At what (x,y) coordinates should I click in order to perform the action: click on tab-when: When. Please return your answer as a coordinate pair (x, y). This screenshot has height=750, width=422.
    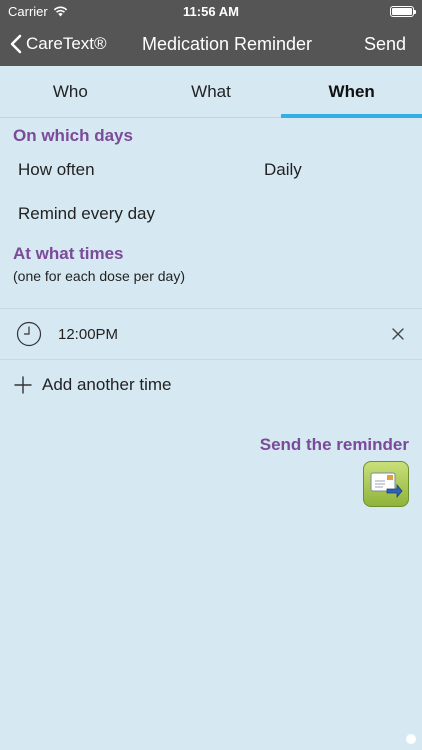
    Looking at the image, I should click on (351, 92).